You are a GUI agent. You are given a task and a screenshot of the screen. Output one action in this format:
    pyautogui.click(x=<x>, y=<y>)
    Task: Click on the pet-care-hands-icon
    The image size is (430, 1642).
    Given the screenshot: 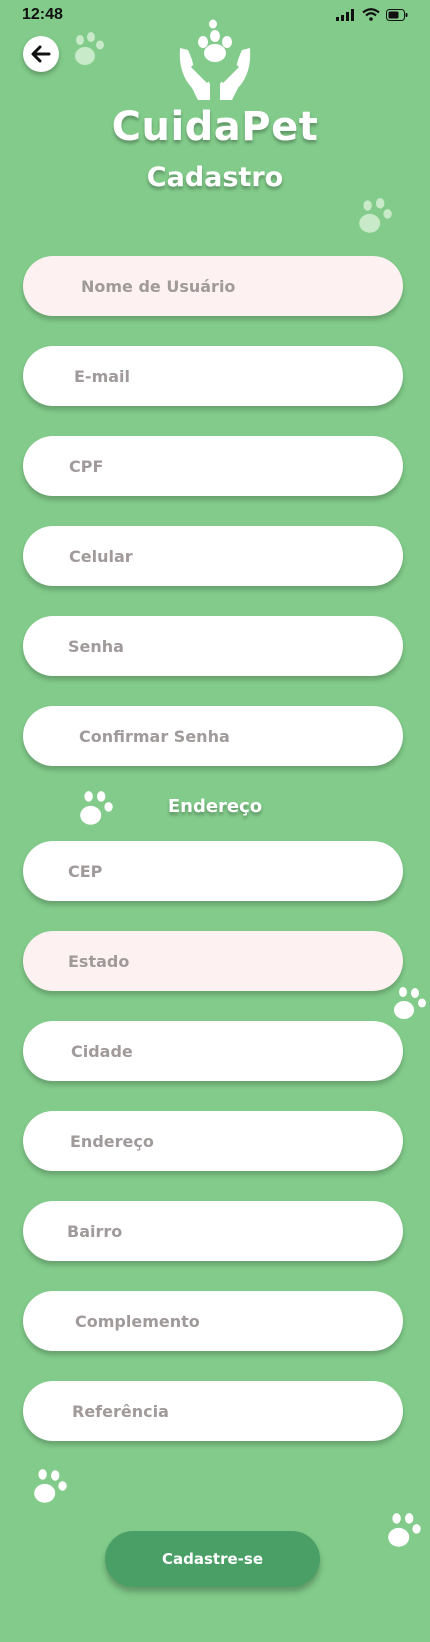 What is the action you would take?
    pyautogui.click(x=215, y=59)
    